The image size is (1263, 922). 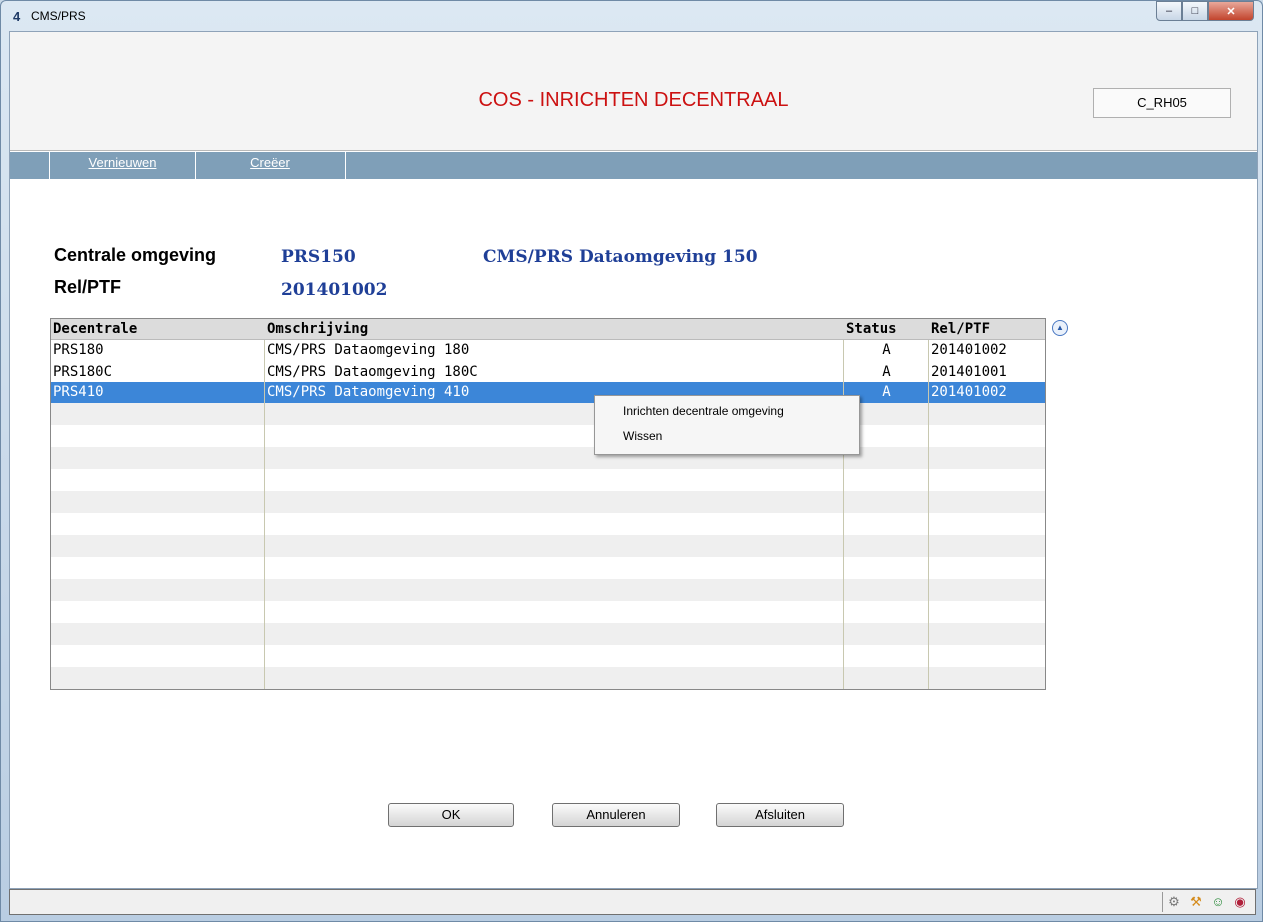 What do you see at coordinates (886, 329) in the screenshot?
I see `col-header-status: Status` at bounding box center [886, 329].